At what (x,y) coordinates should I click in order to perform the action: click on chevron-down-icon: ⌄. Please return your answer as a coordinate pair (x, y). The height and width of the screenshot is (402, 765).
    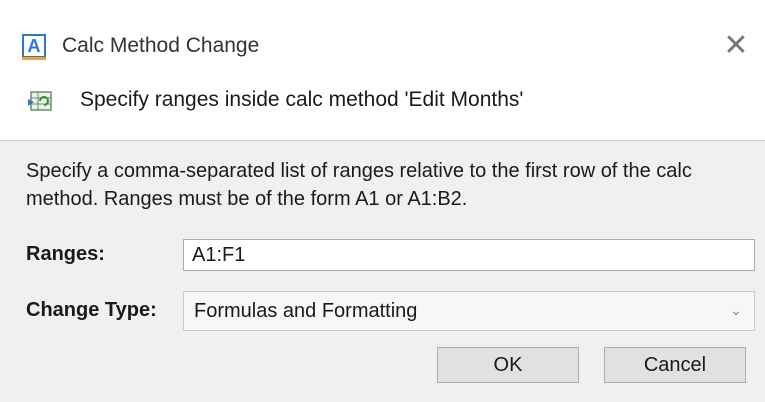
    Looking at the image, I should click on (736, 310).